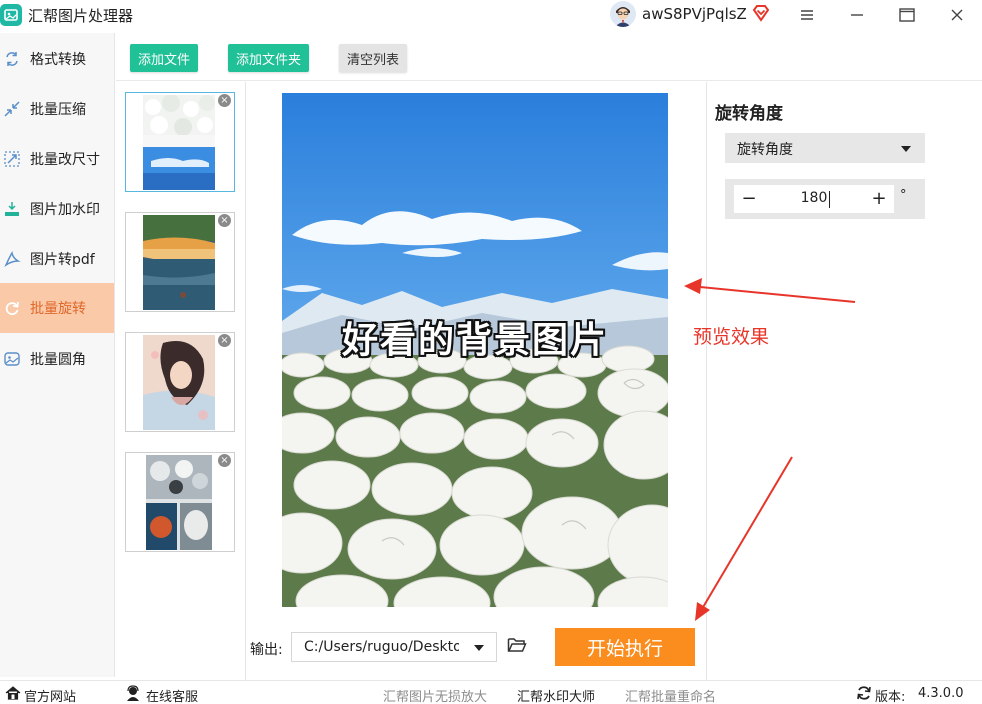  Describe the element at coordinates (706, 381) in the screenshot. I see `settings-panel-divider` at that location.